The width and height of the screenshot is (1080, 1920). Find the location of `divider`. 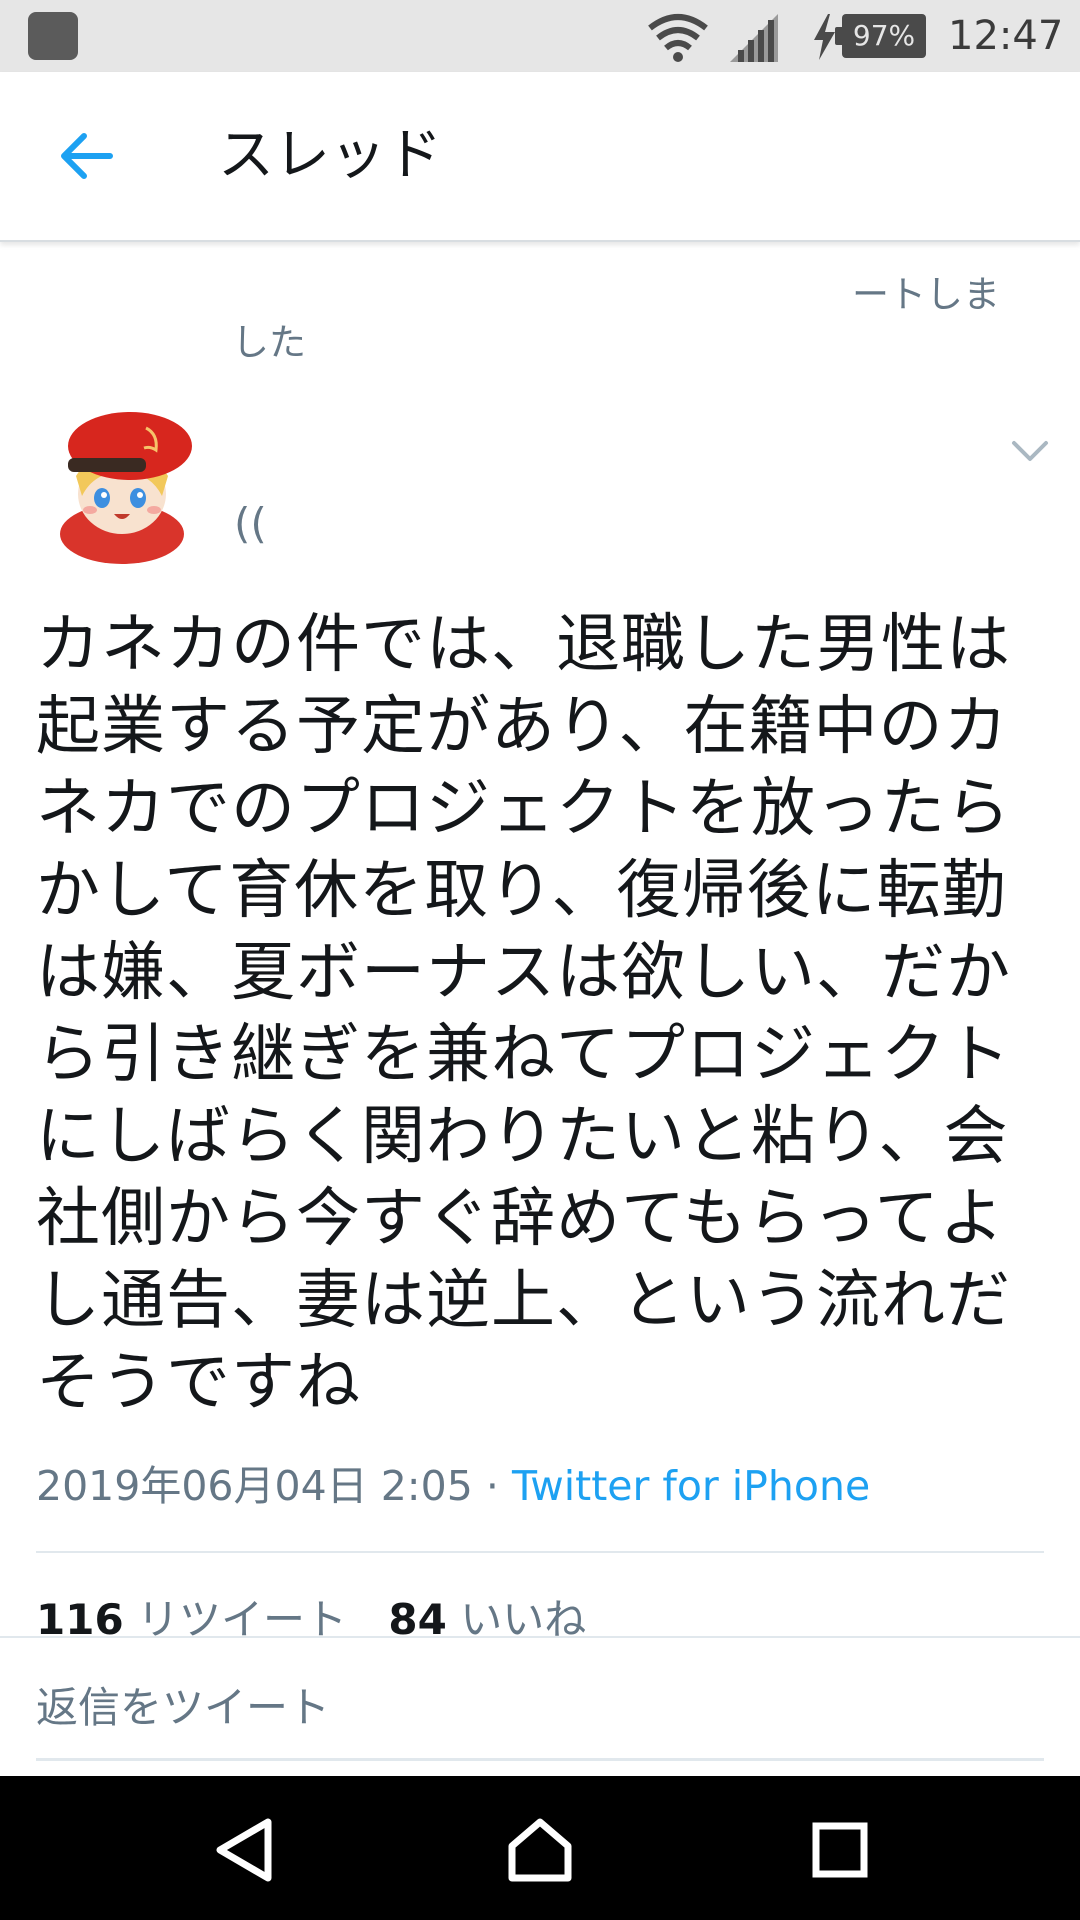

divider is located at coordinates (540, 1552).